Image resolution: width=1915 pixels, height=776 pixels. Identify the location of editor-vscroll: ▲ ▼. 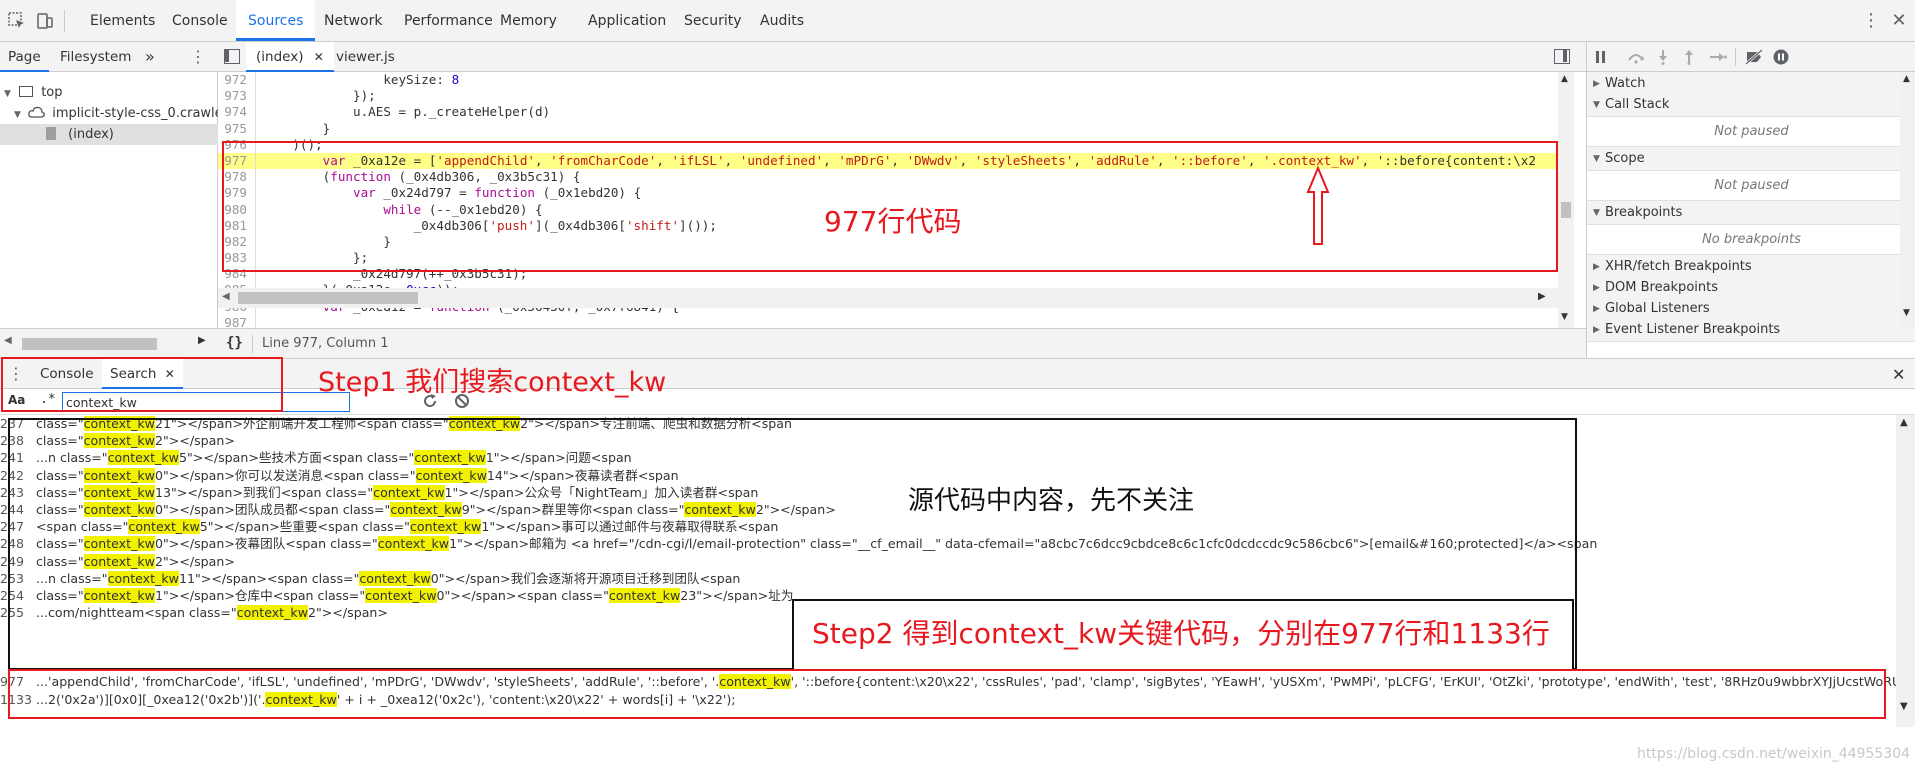
(1566, 200).